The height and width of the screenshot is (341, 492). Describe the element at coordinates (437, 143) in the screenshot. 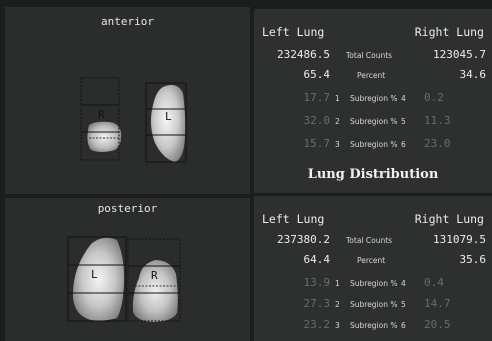

I see `right-subregion-value: 23.0` at that location.